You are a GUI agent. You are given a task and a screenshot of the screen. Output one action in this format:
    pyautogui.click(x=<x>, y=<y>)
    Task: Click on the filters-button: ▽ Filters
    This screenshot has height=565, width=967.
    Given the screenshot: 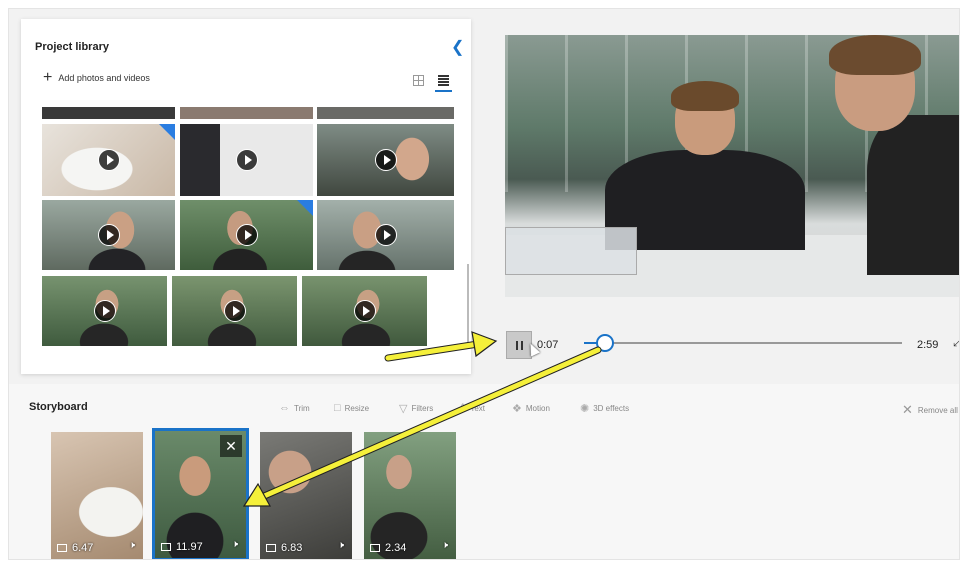 What is the action you would take?
    pyautogui.click(x=416, y=408)
    